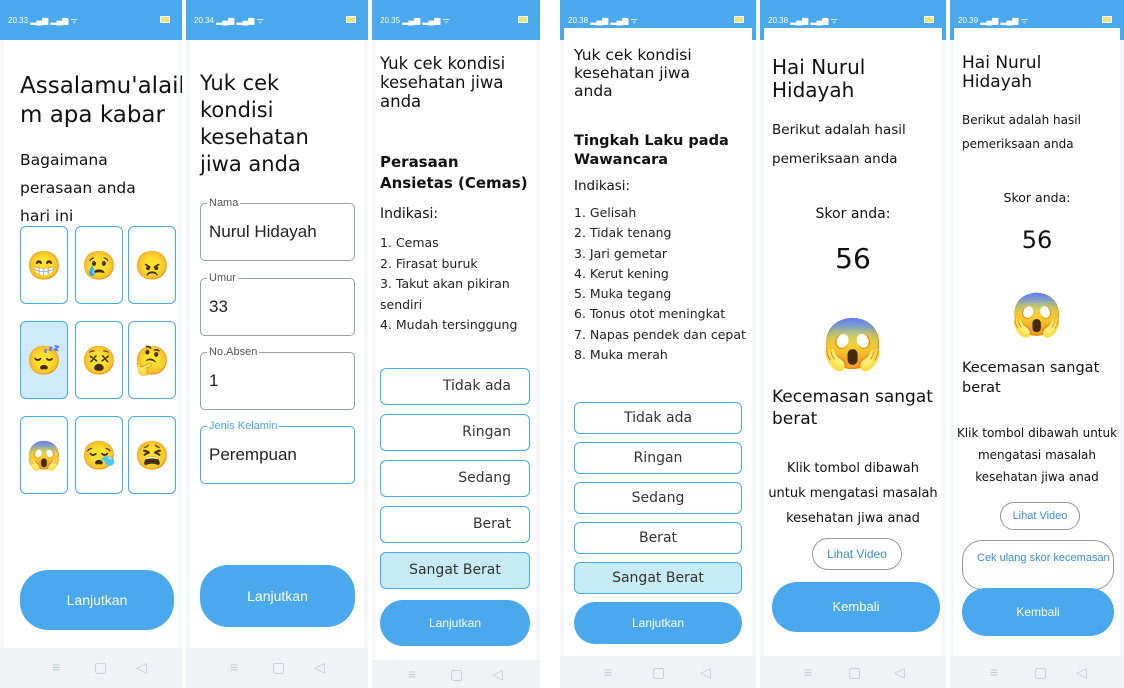 The image size is (1124, 688). I want to click on absen-field: No.Absen 1, so click(277, 378).